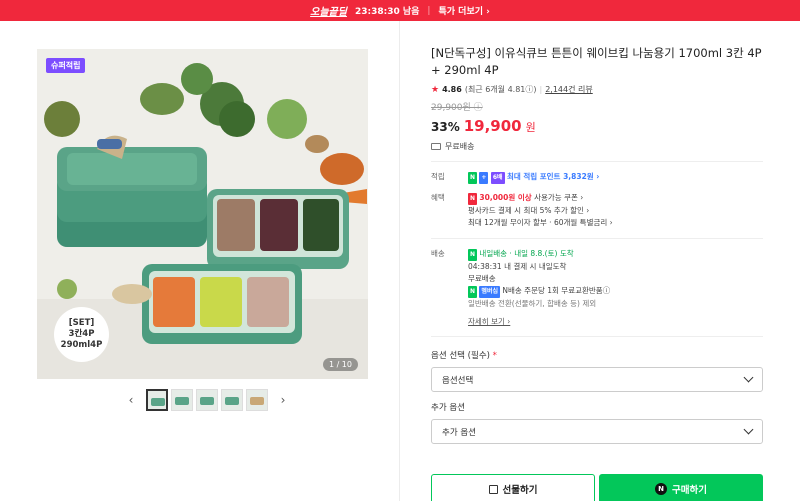 The width and height of the screenshot is (800, 501). What do you see at coordinates (597, 89) in the screenshot?
I see `rating-row: ★ 4.86 (최근 6개월 4.81ⓘ) | 2,144건 리뷰` at bounding box center [597, 89].